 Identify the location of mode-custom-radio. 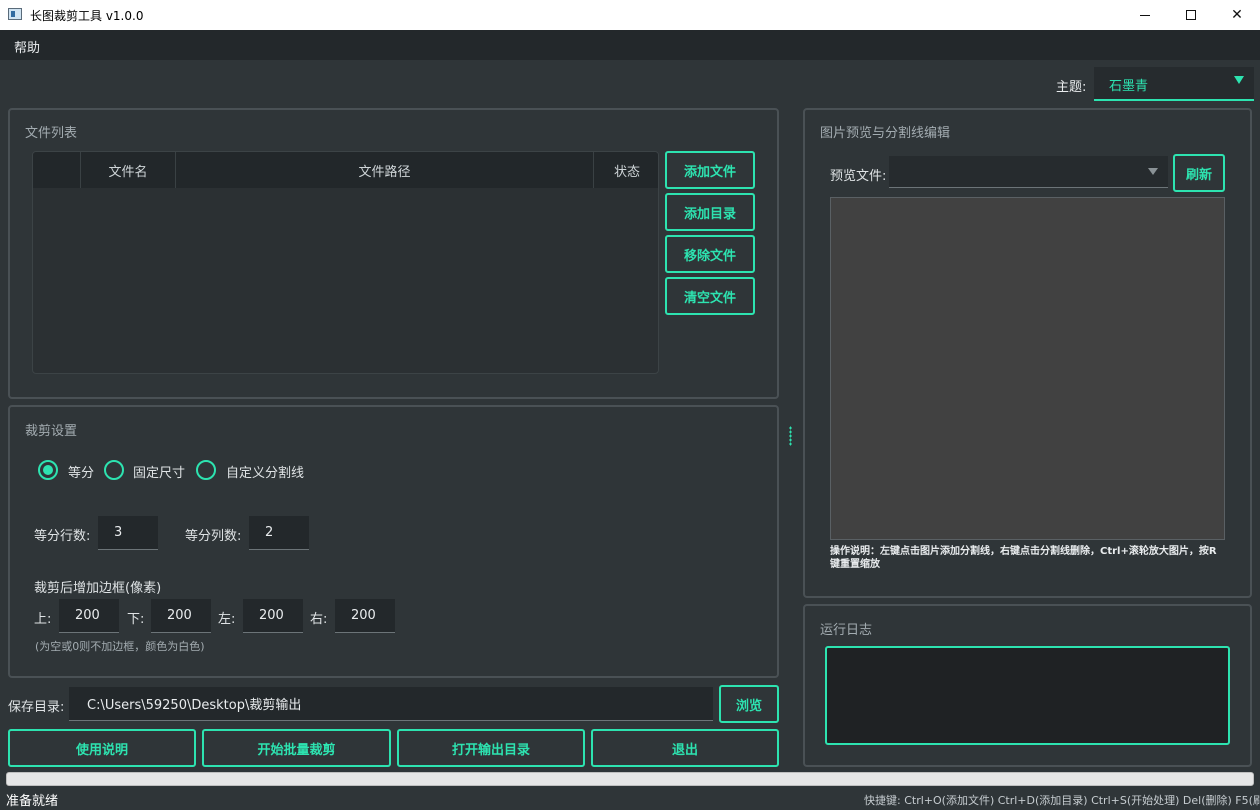
(206, 470).